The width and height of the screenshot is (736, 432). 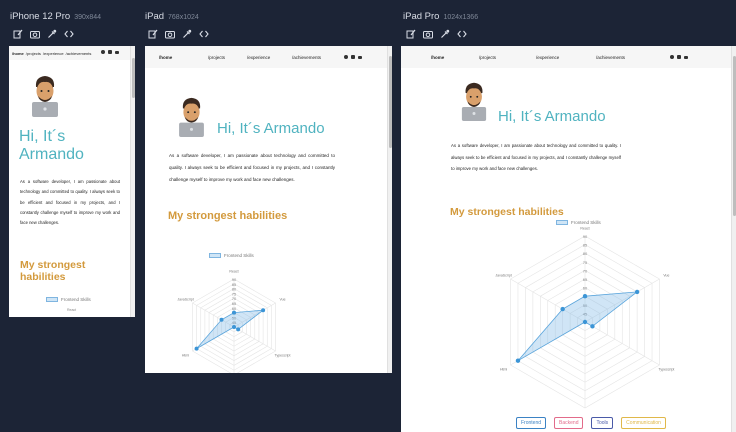 I want to click on skill-tabs: Frontend Backend Tools Communication, so click(x=591, y=423).